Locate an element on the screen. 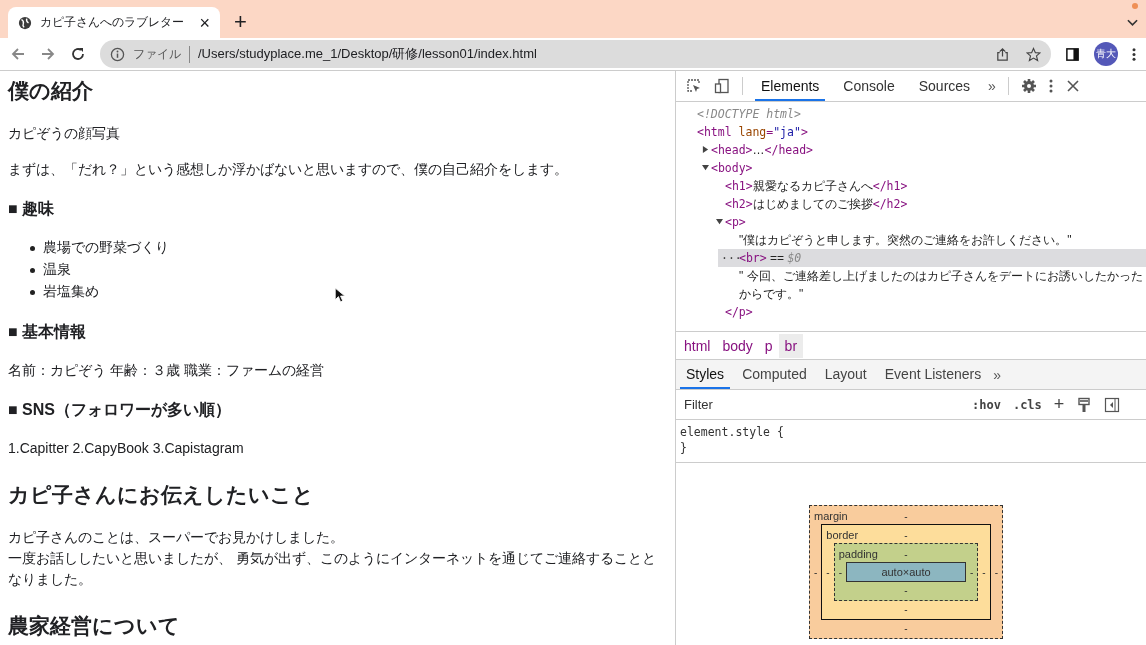  dom-node: <p> is located at coordinates (925, 222).